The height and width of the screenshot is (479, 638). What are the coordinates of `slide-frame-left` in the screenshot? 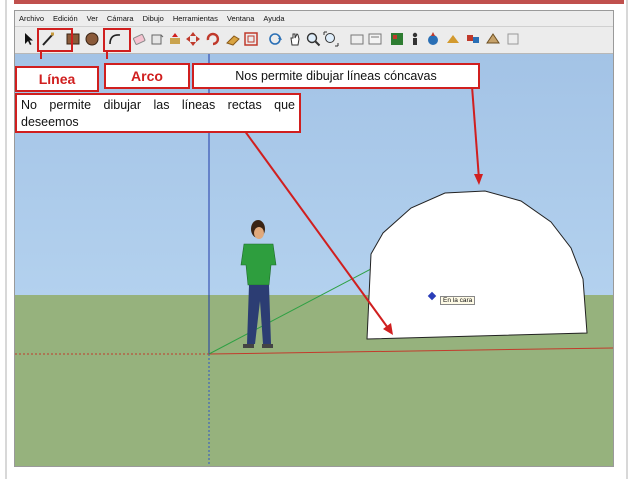 It's located at (6, 239).